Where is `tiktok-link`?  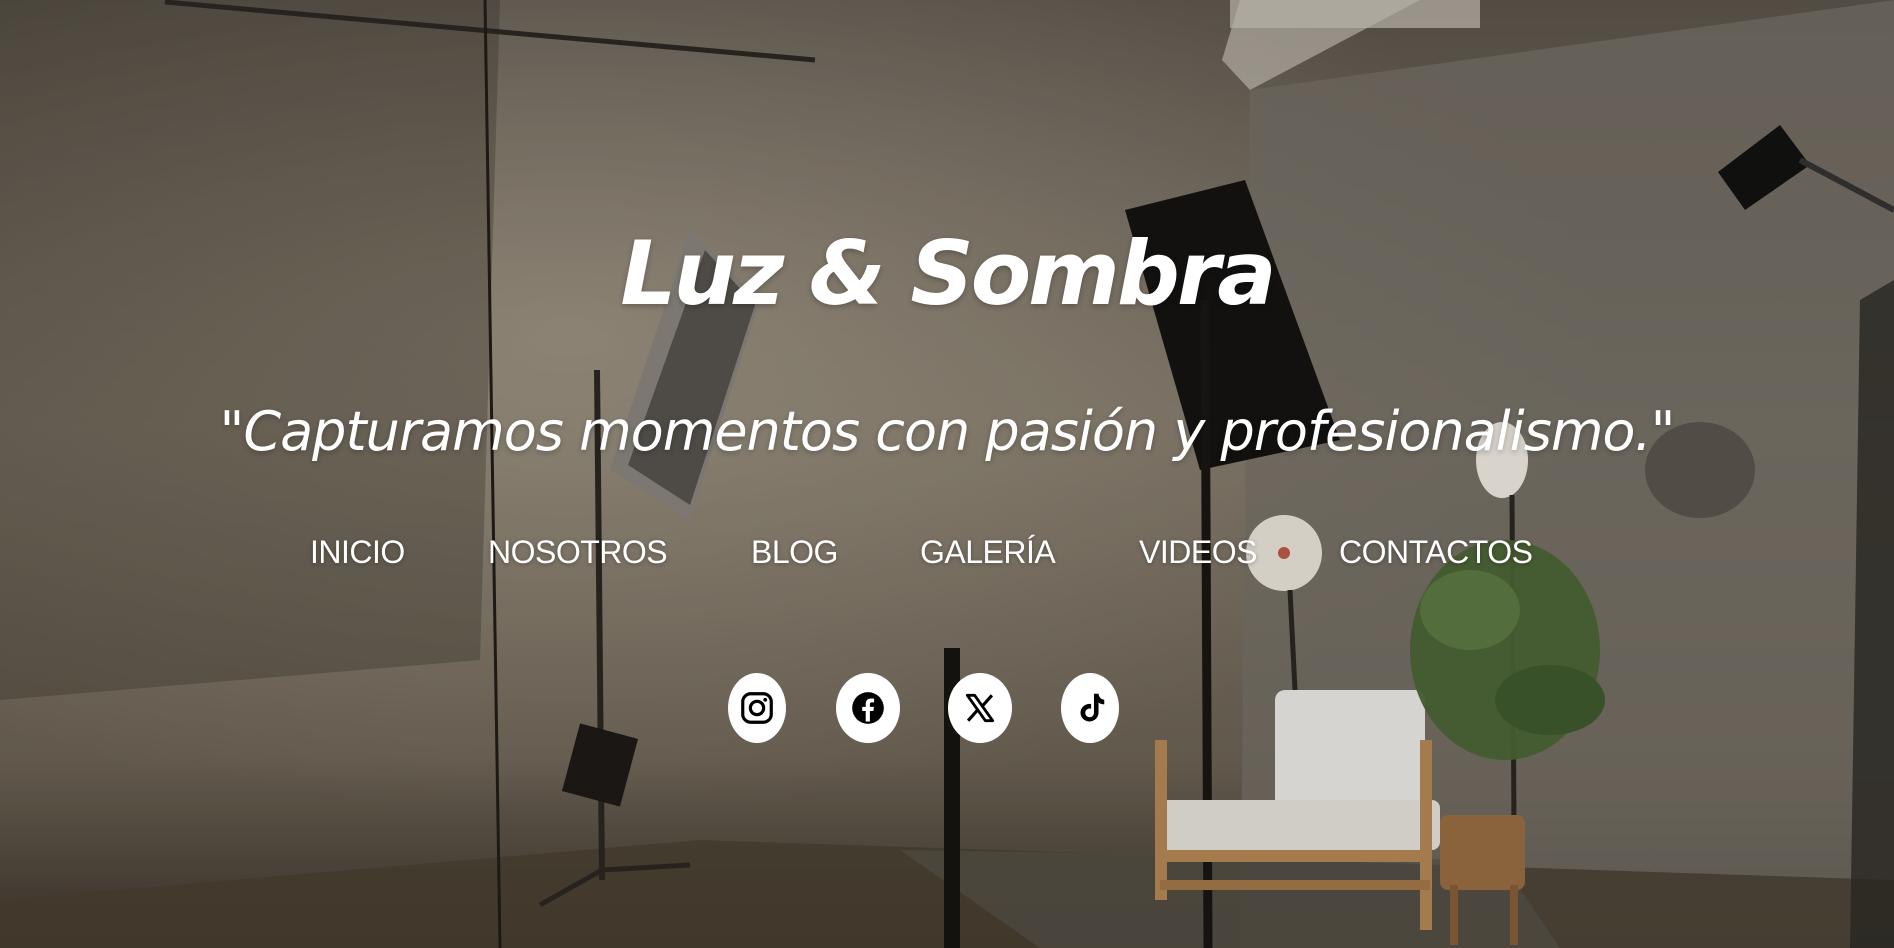
tiktok-link is located at coordinates (1090, 708).